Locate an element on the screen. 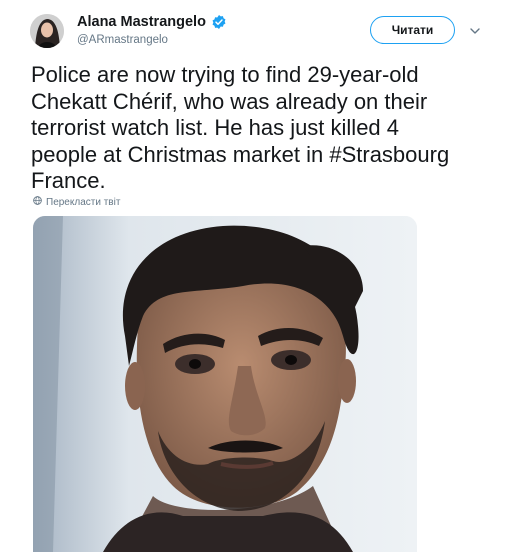 The width and height of the screenshot is (511, 552). author-name: Alana Mastrangelo is located at coordinates (141, 22).